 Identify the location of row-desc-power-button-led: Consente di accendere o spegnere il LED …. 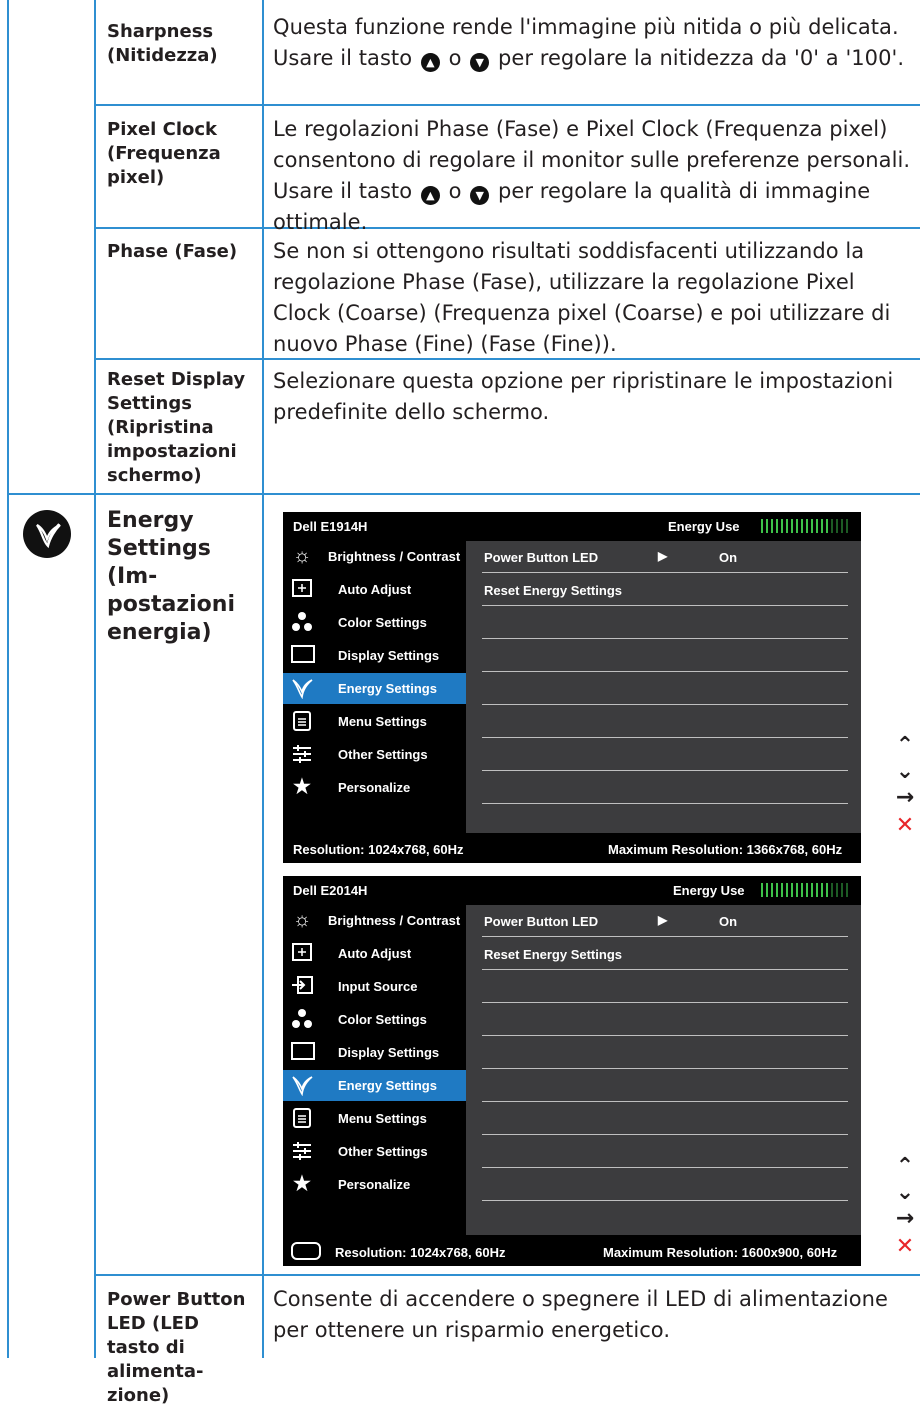
(580, 1314).